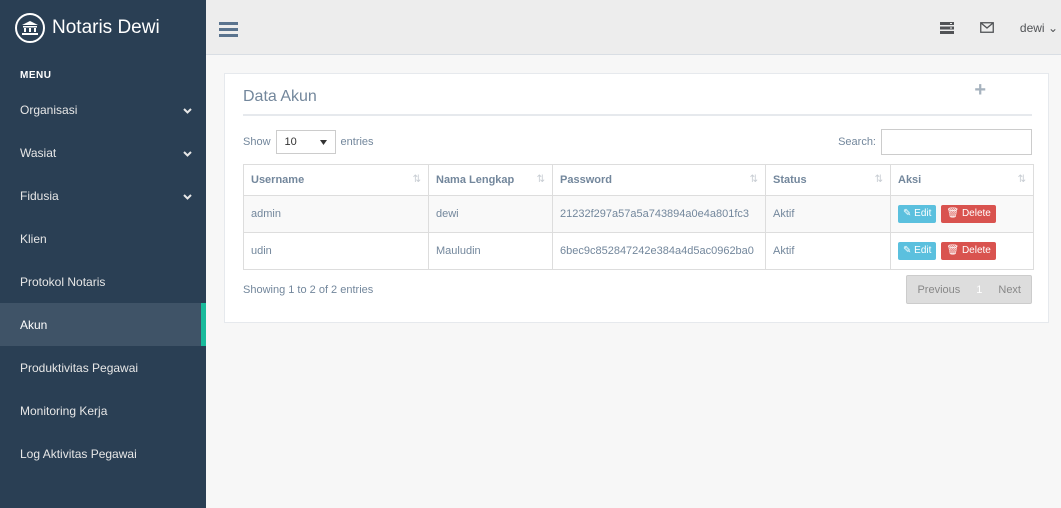  What do you see at coordinates (637, 115) in the screenshot?
I see `divider` at bounding box center [637, 115].